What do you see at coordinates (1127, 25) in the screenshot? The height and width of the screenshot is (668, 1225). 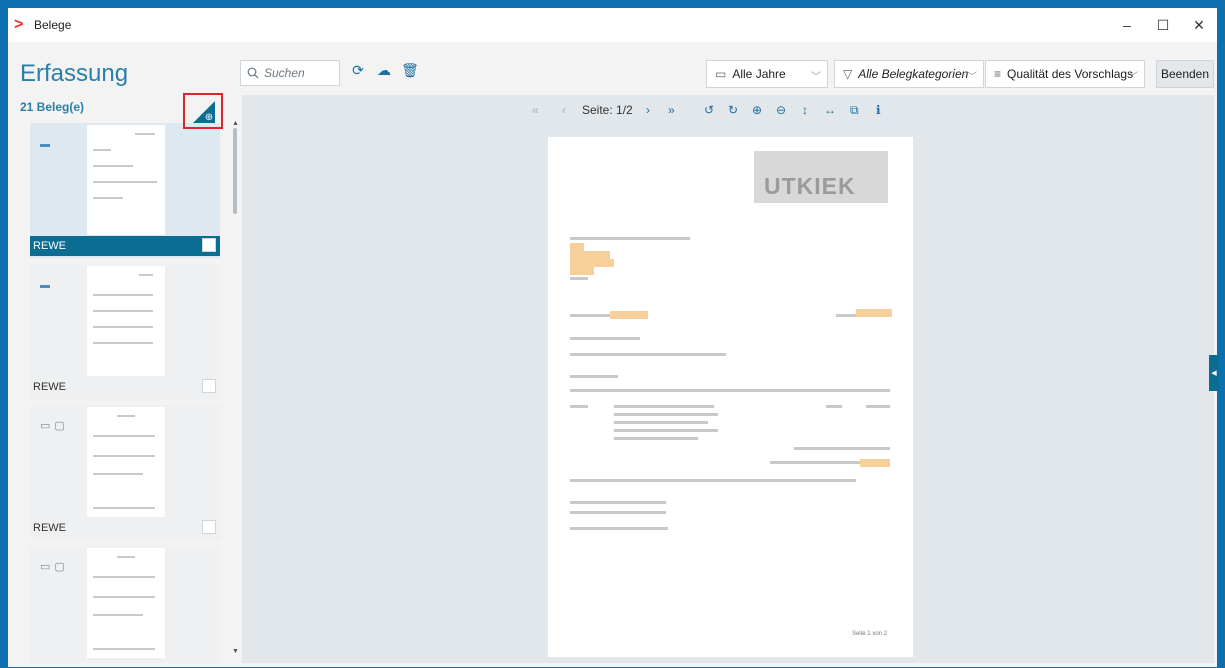 I see `minimize-button: –` at bounding box center [1127, 25].